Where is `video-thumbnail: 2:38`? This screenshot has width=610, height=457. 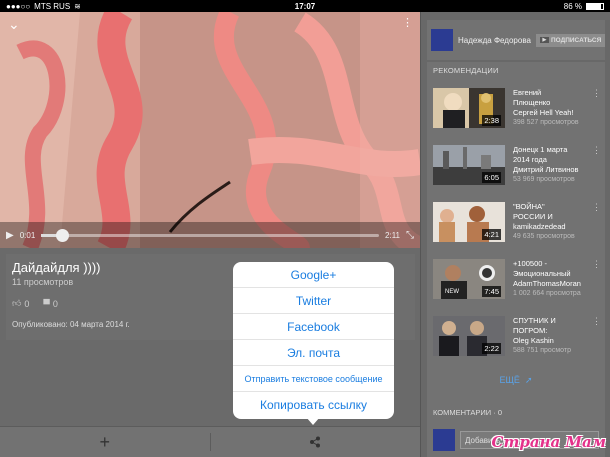 video-thumbnail: 2:38 is located at coordinates (469, 108).